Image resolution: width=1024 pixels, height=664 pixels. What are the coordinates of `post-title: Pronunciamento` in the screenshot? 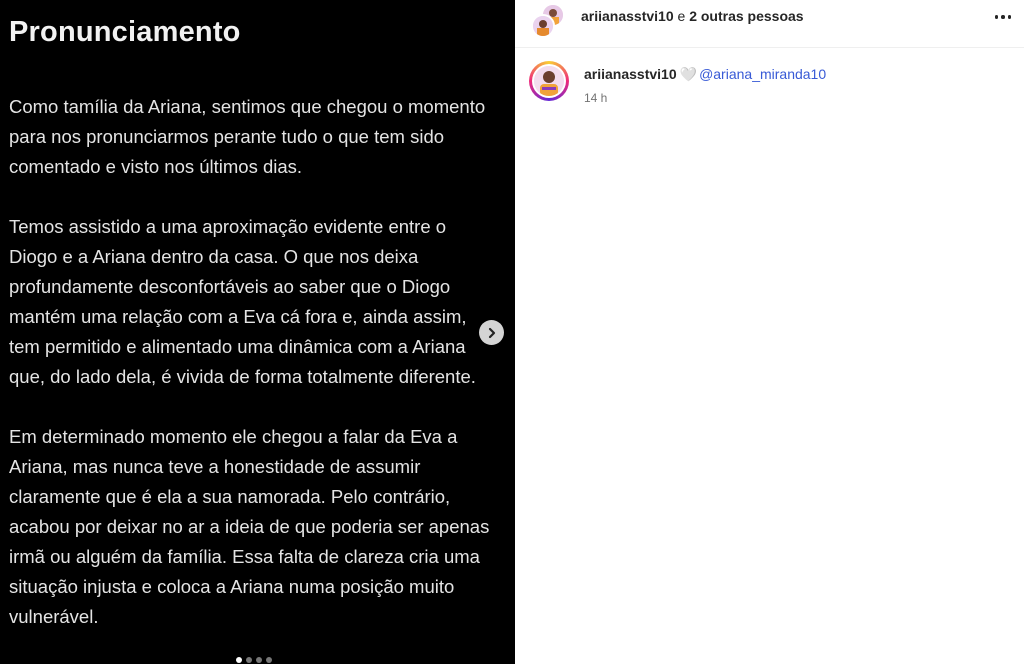 It's located at (125, 32).